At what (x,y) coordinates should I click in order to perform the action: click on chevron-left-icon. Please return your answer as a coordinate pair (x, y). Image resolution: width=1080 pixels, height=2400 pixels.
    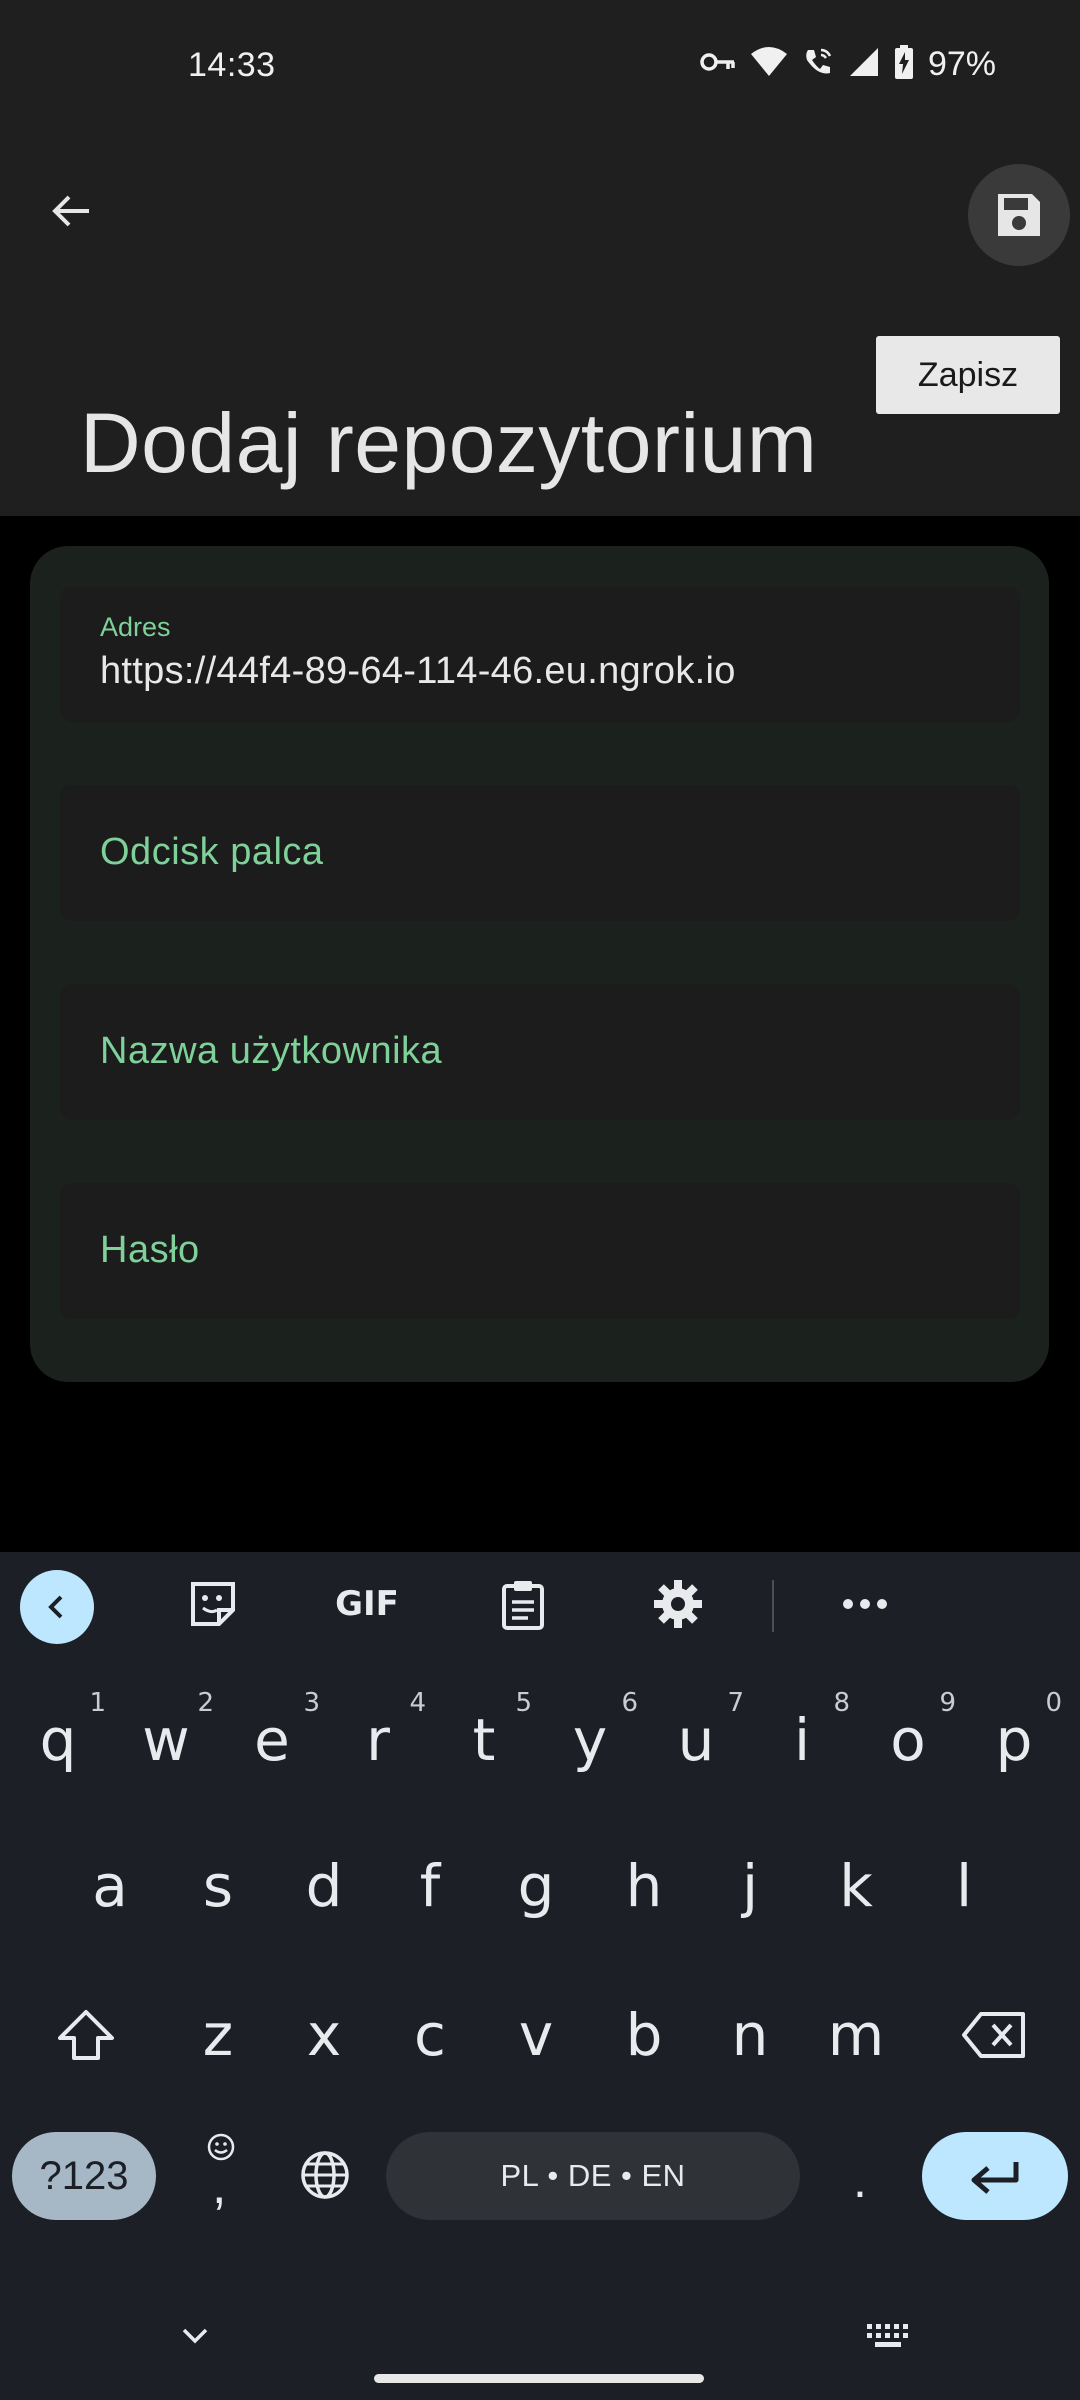
    Looking at the image, I should click on (55, 1607).